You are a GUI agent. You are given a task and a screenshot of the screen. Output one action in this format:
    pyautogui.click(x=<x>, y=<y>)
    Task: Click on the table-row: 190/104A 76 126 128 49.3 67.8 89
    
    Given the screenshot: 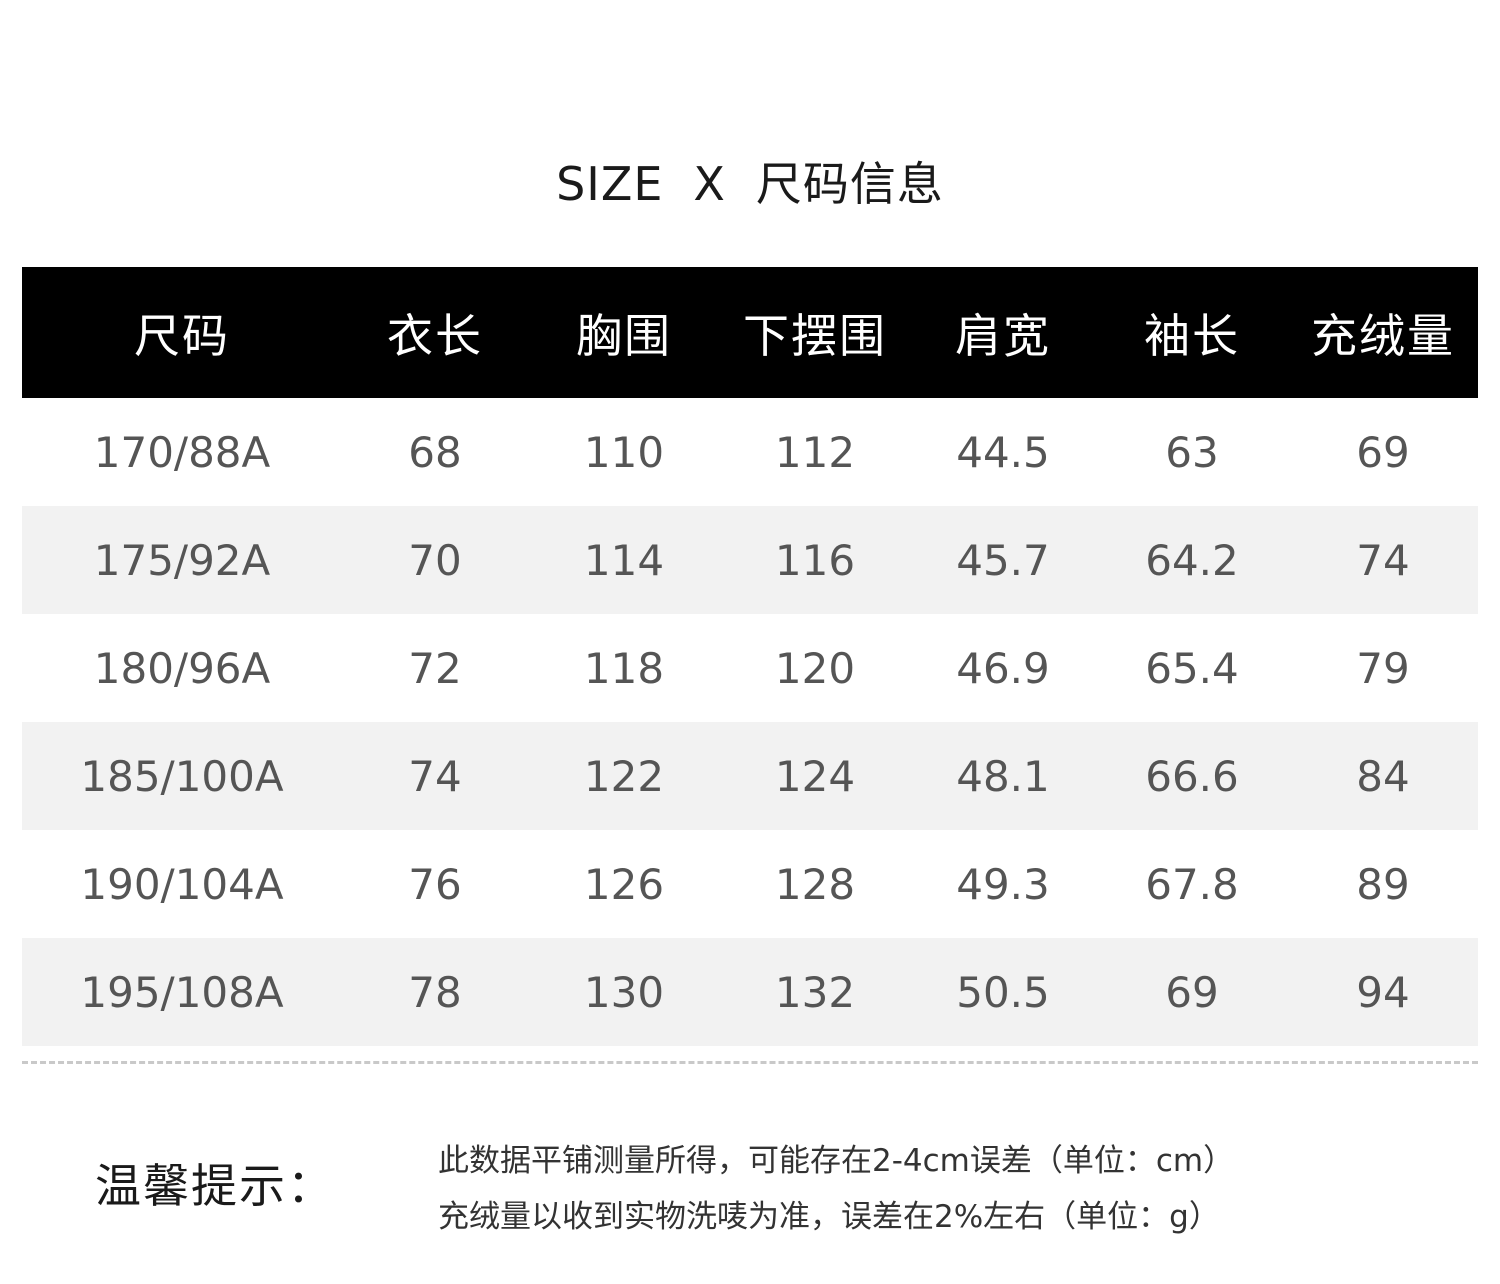 What is the action you would take?
    pyautogui.click(x=750, y=884)
    